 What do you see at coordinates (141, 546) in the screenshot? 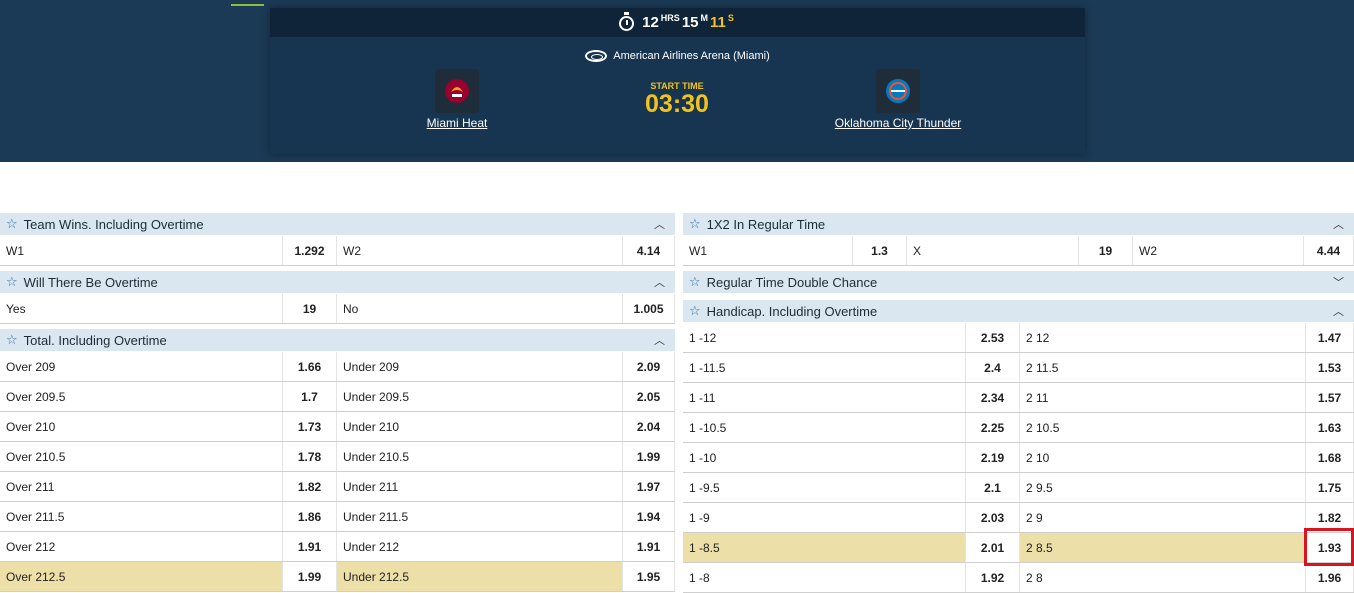
I see `outcome-label: Over 212` at bounding box center [141, 546].